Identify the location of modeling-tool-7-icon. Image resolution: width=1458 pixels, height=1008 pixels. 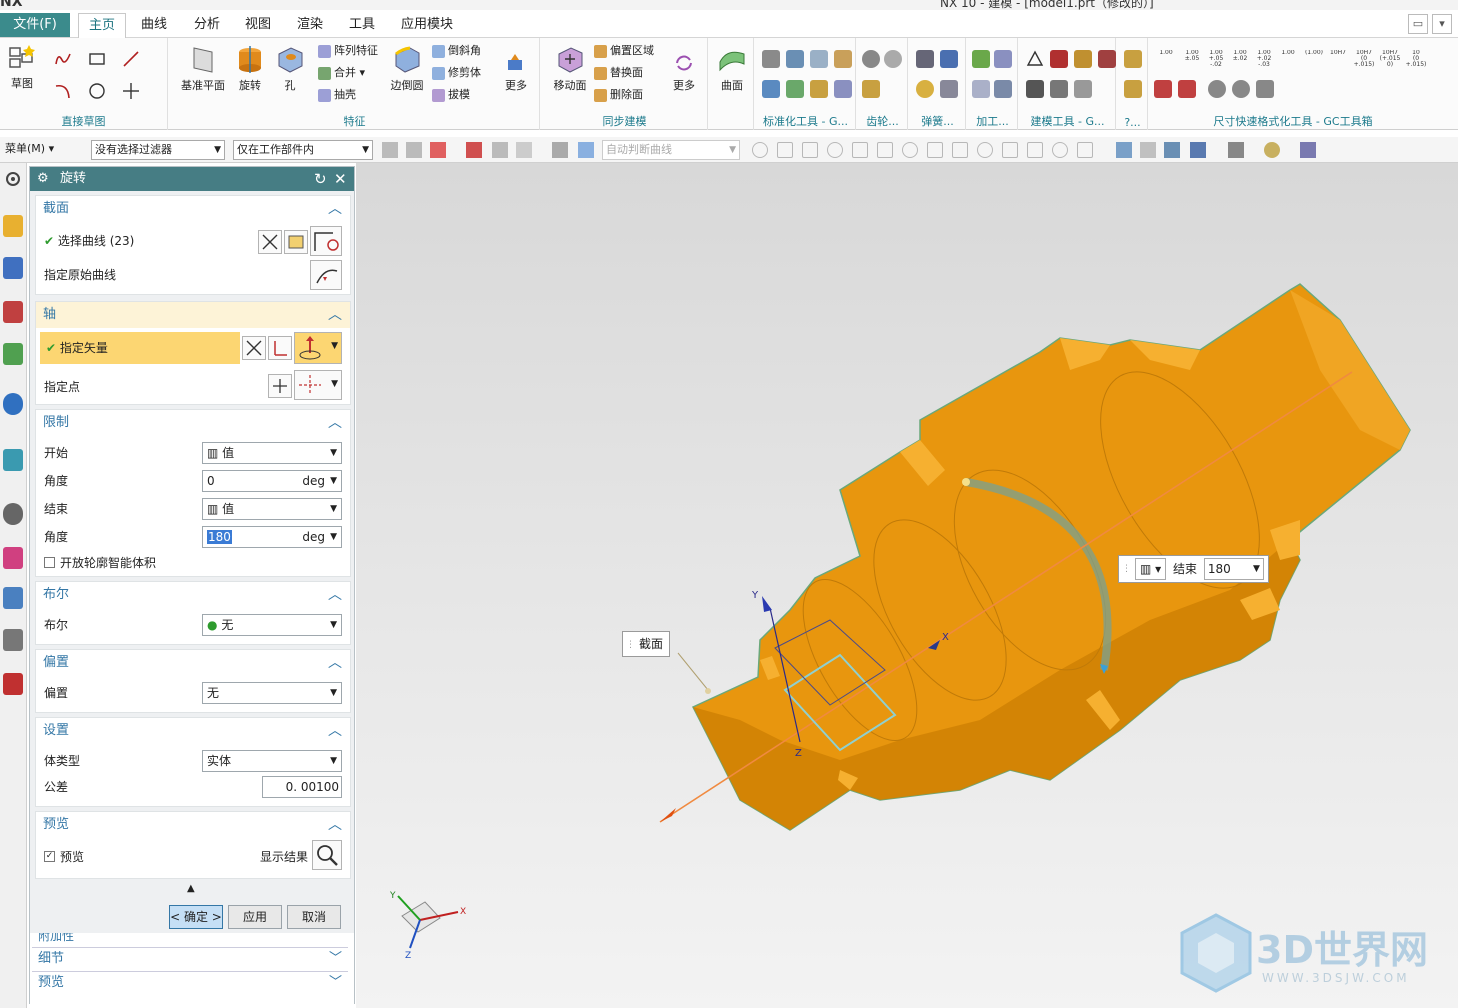
(1083, 89).